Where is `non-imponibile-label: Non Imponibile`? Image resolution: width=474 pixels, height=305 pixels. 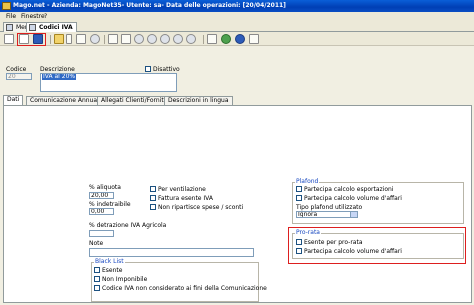
non-imponibile-label: Non Imponibile is located at coordinates (125, 279).